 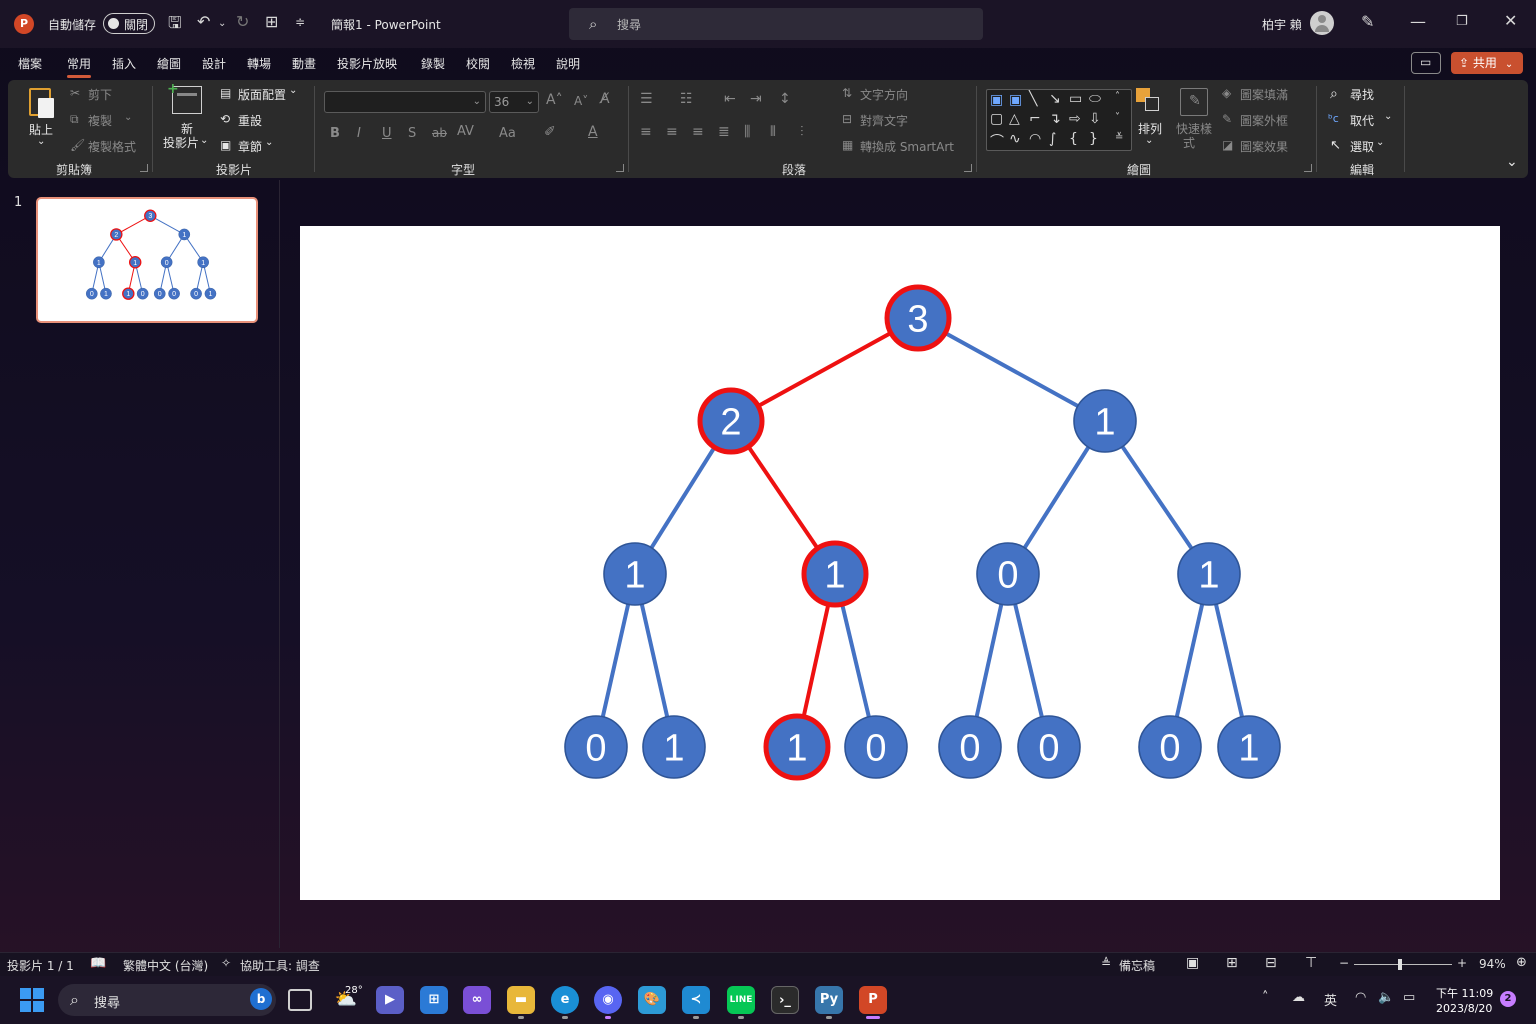 I want to click on right-arrow-shape-icon: ⇨, so click(x=1075, y=119).